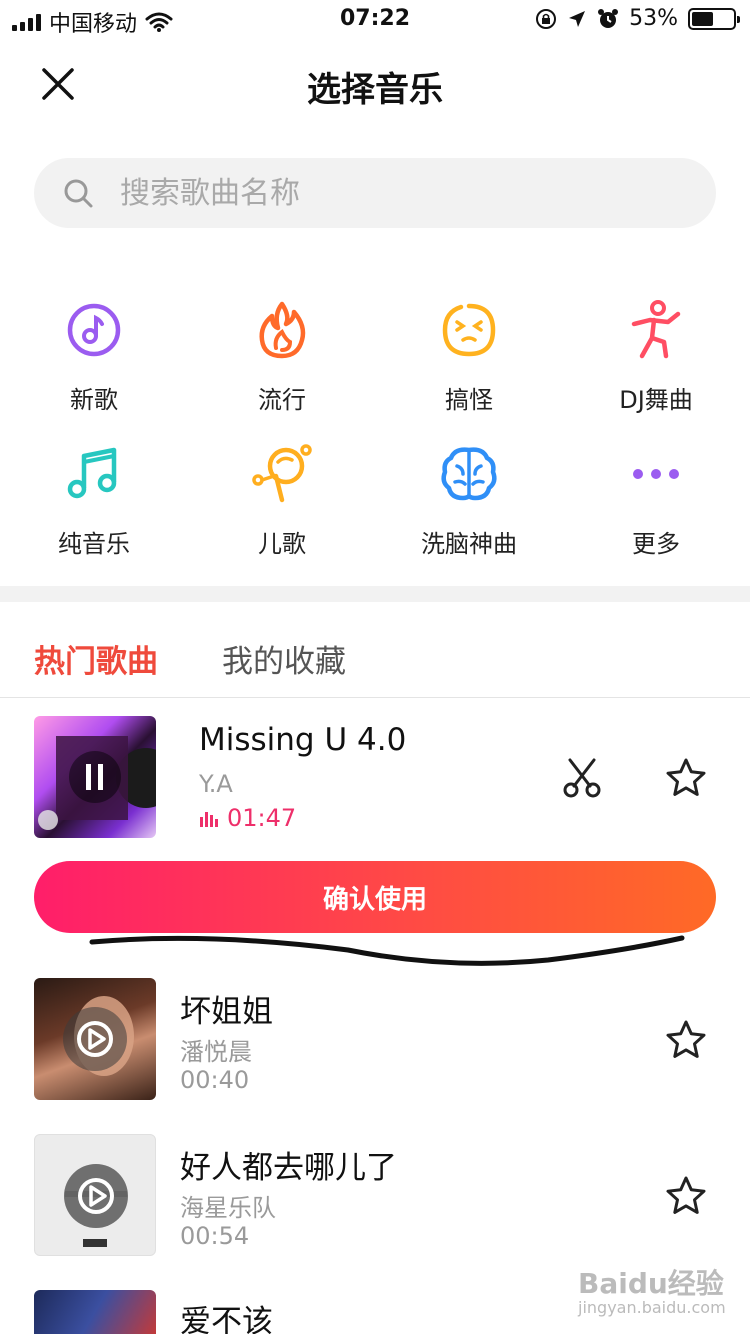 The height and width of the screenshot is (1334, 750). What do you see at coordinates (656, 500) in the screenshot?
I see `category-more: 更多` at bounding box center [656, 500].